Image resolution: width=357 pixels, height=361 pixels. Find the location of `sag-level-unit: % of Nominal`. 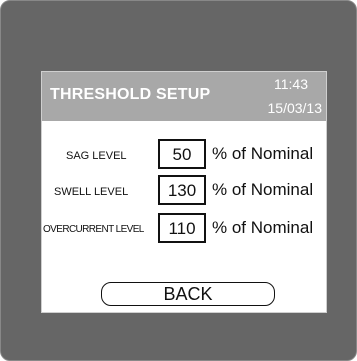

sag-level-unit: % of Nominal is located at coordinates (263, 153).